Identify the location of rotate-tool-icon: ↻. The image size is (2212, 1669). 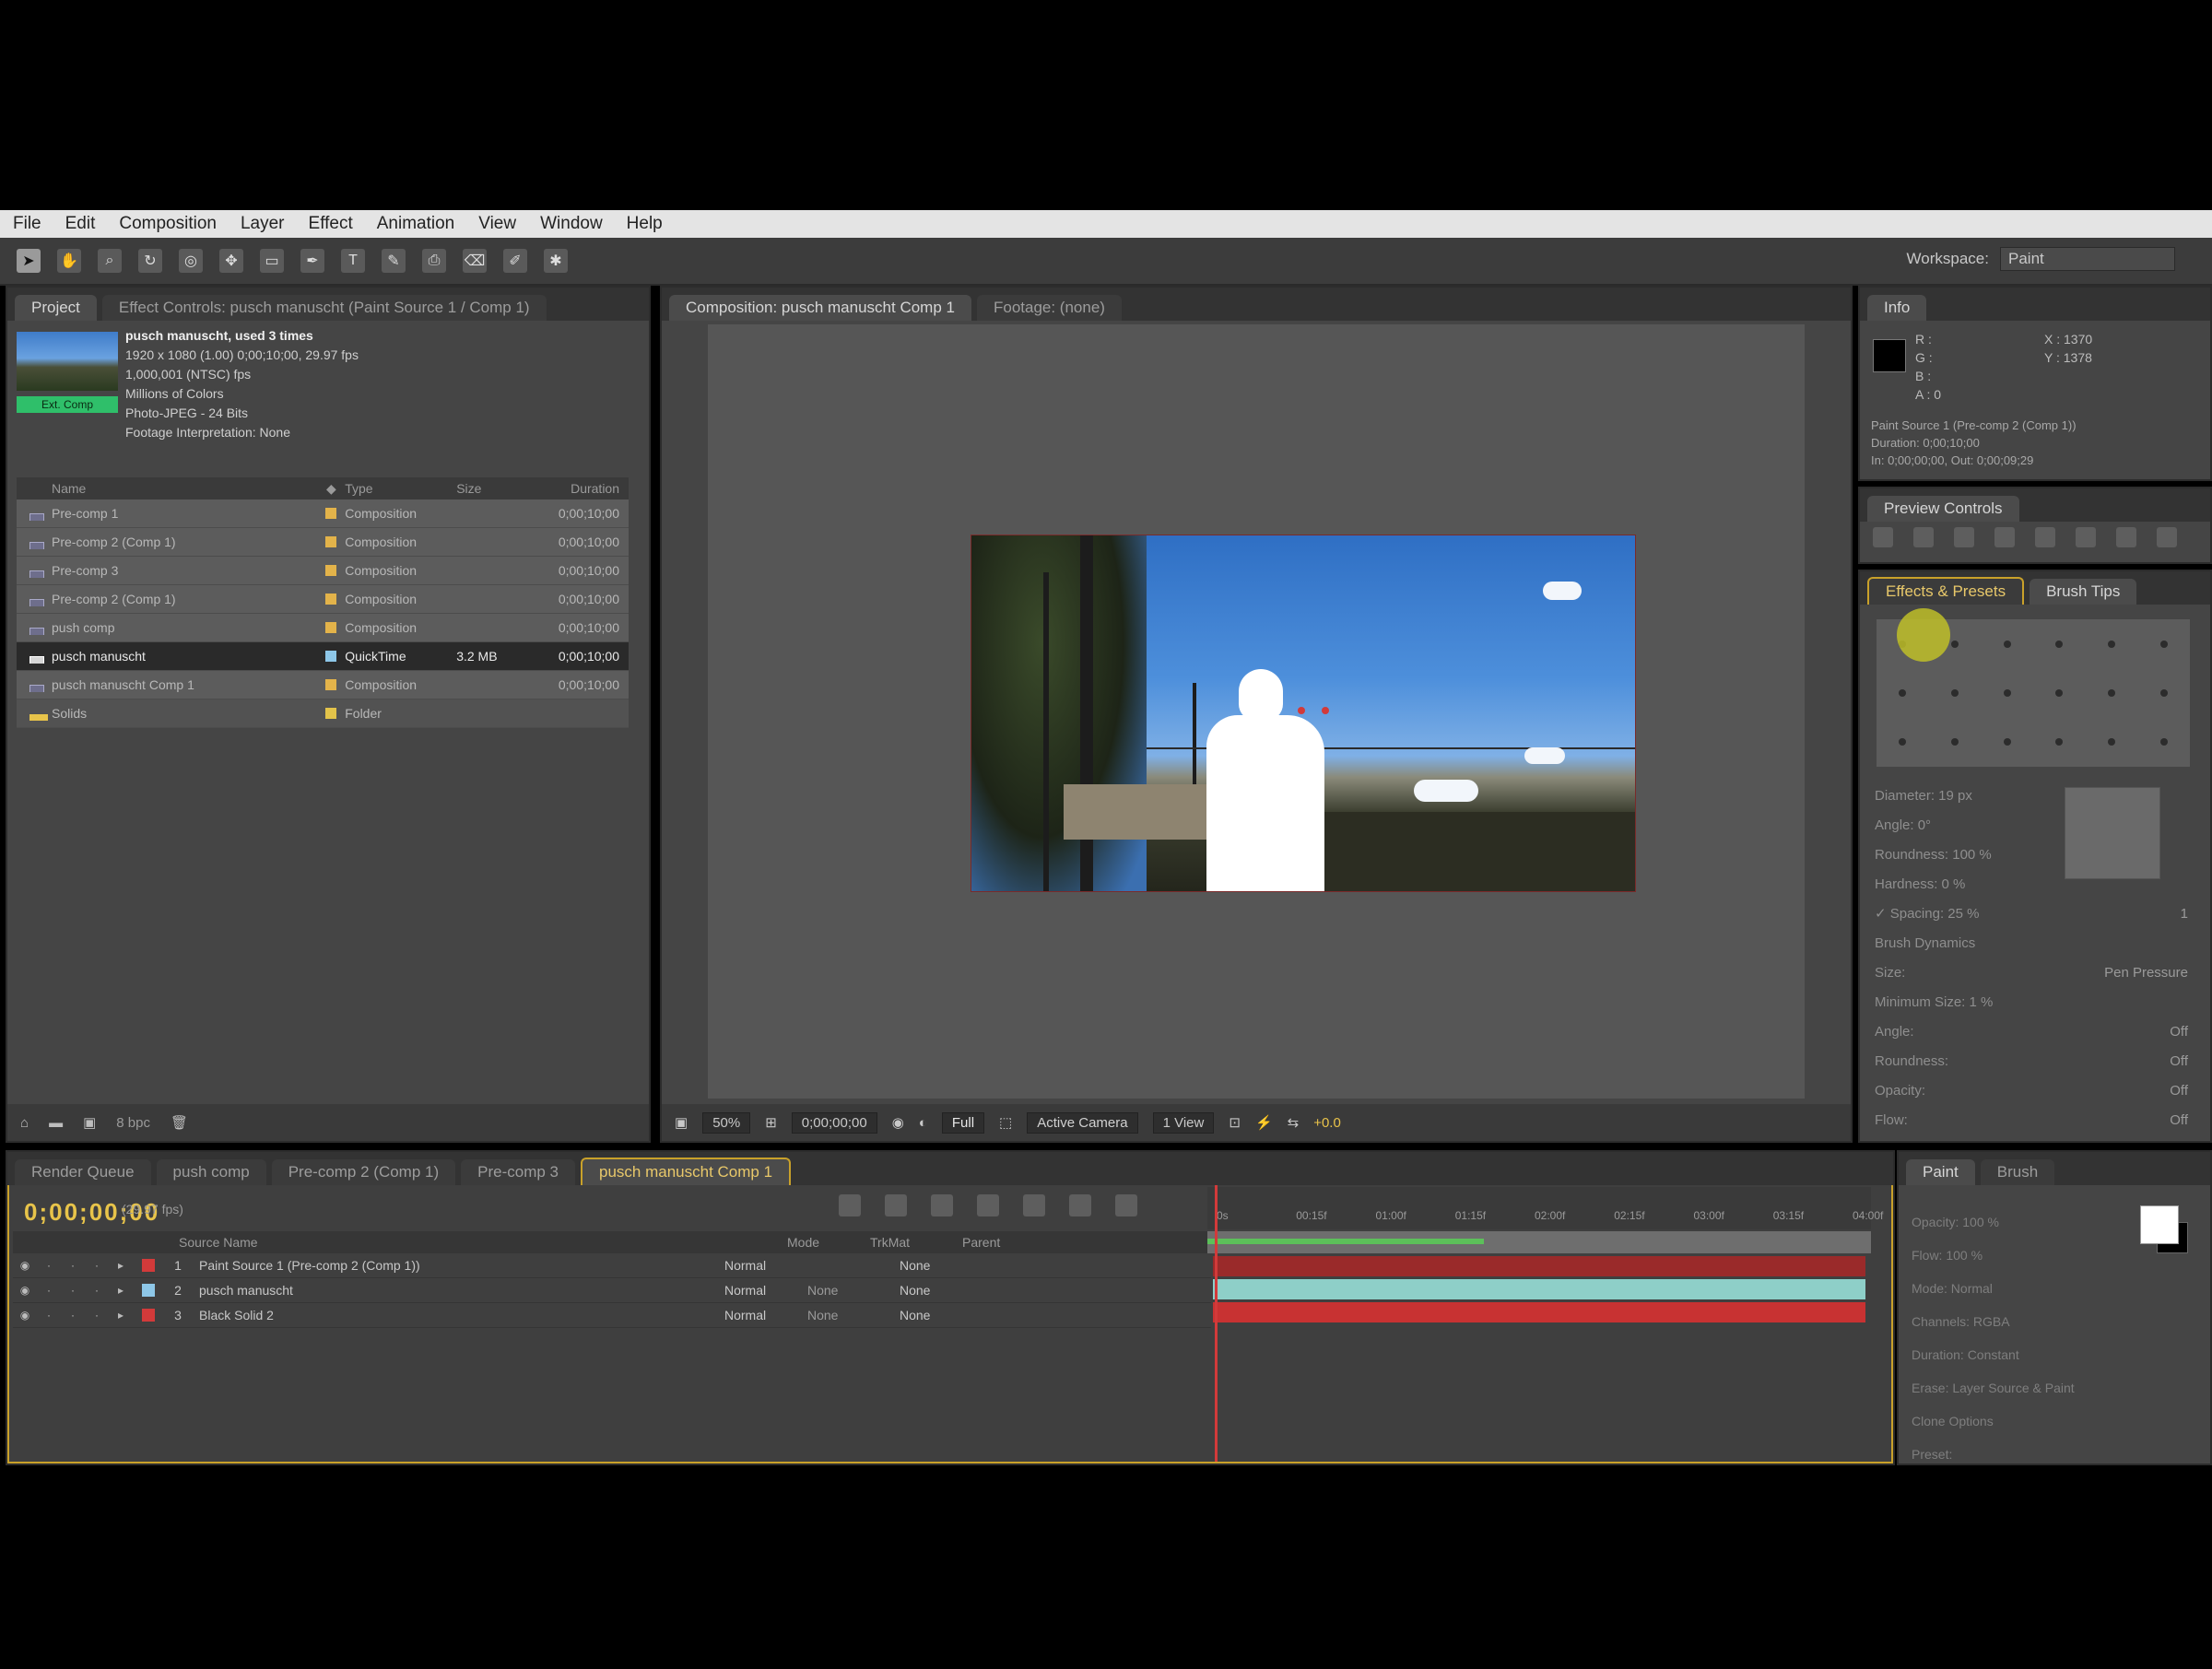
(150, 261).